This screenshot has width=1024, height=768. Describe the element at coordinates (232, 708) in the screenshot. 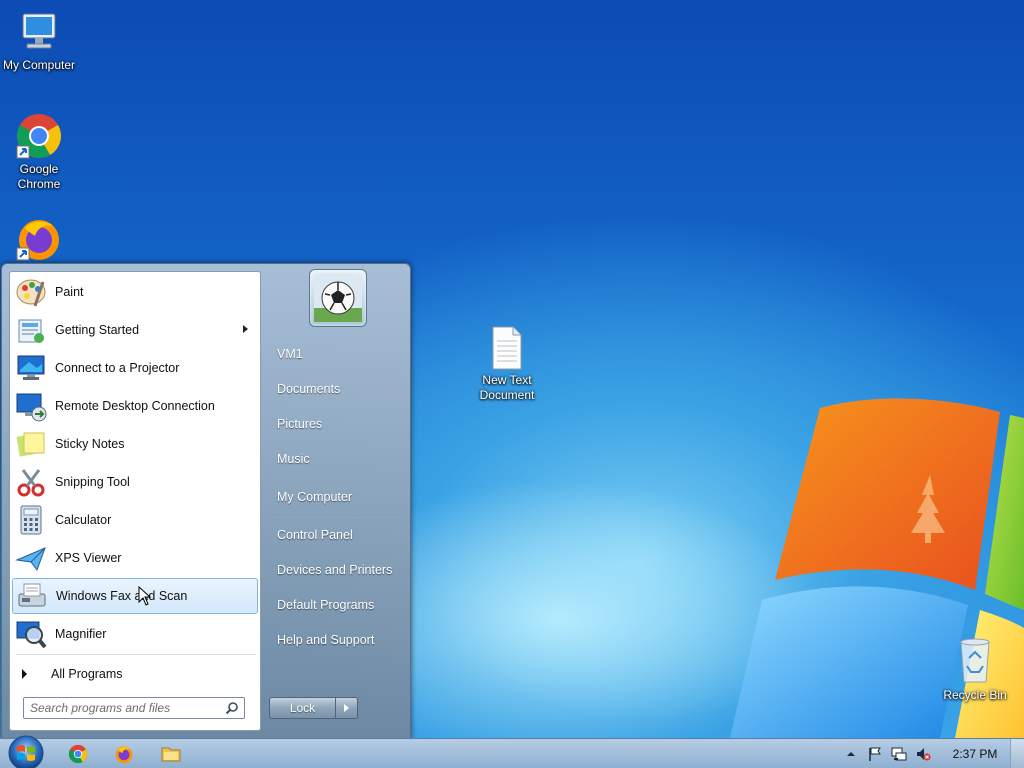

I see `search-icon` at that location.